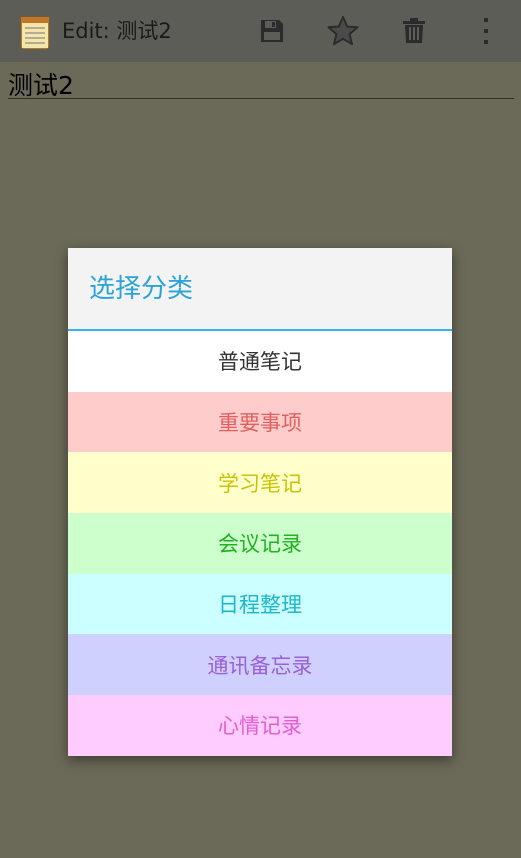  I want to click on save-button, so click(272, 31).